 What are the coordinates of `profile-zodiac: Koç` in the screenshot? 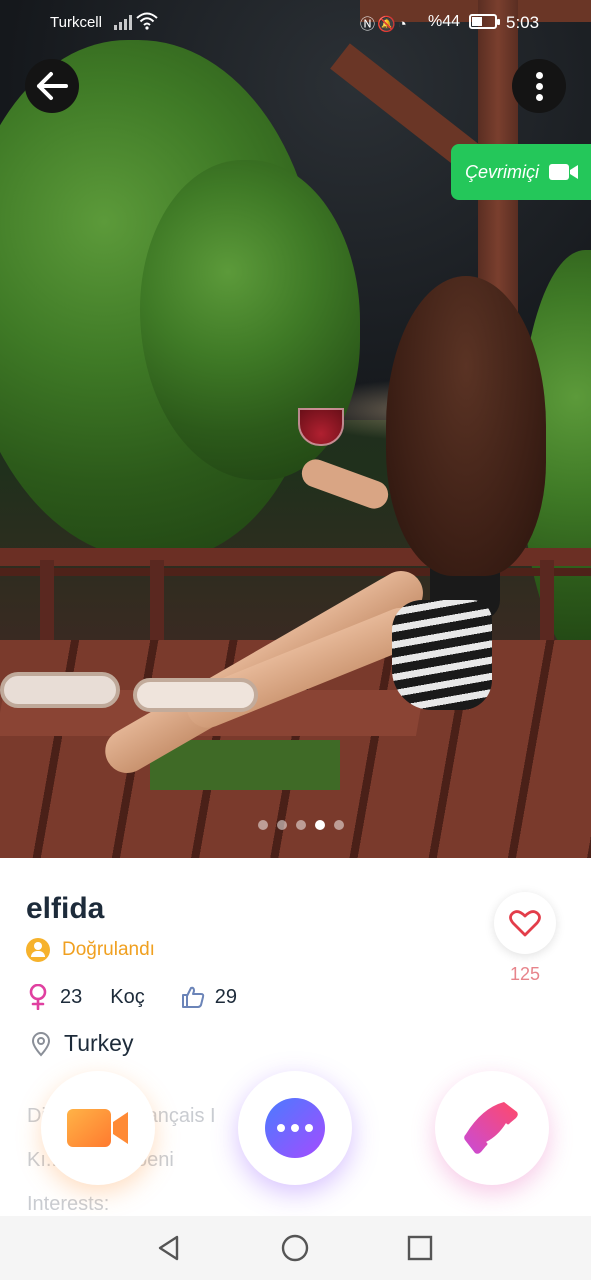 It's located at (127, 996).